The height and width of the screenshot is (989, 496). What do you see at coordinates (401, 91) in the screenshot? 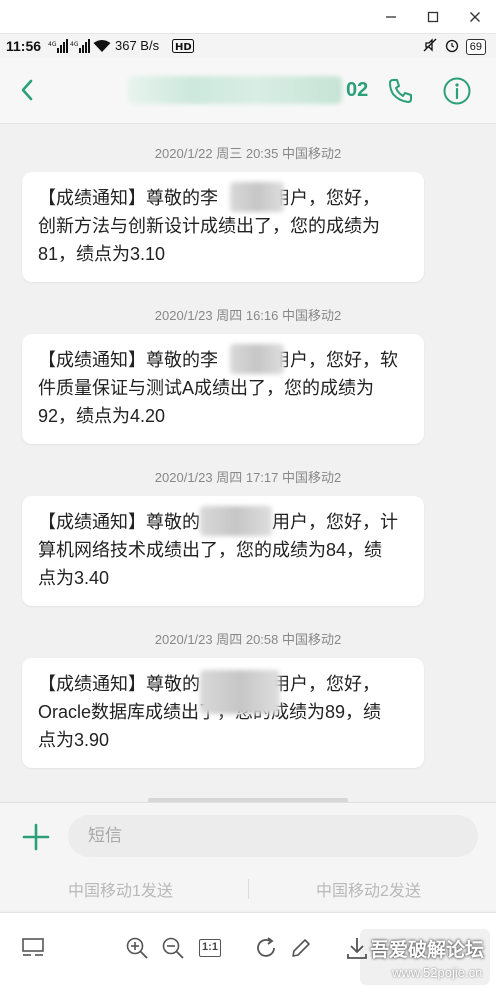
I see `phone-call-icon` at bounding box center [401, 91].